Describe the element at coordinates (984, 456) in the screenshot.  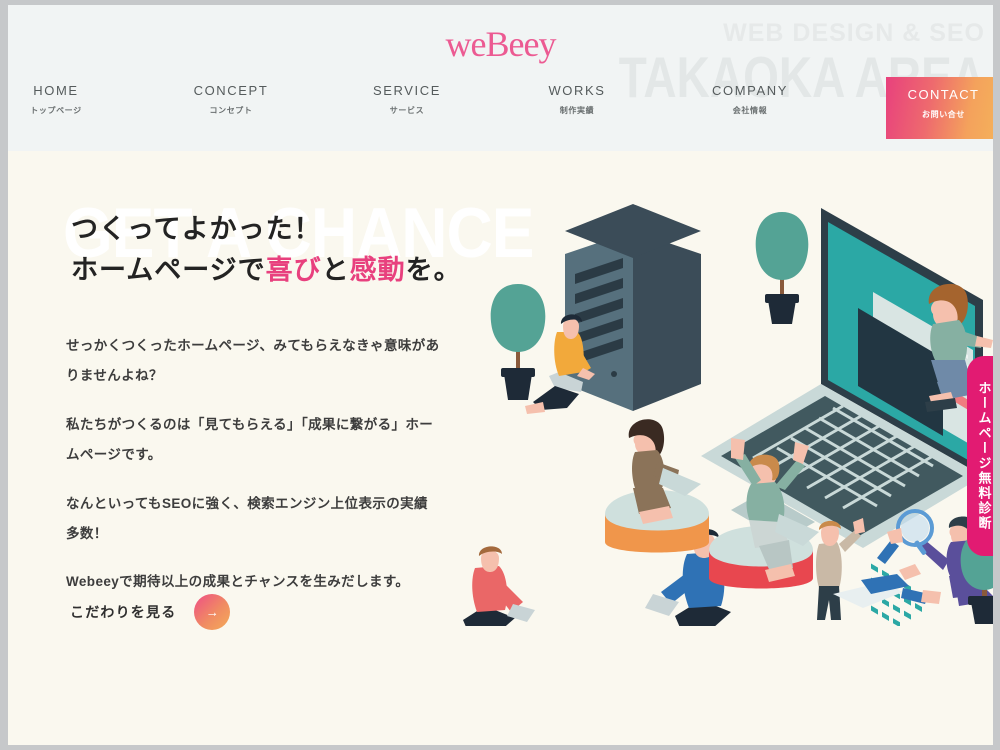
I see `side-tab-label: ホームページ無料診断` at that location.